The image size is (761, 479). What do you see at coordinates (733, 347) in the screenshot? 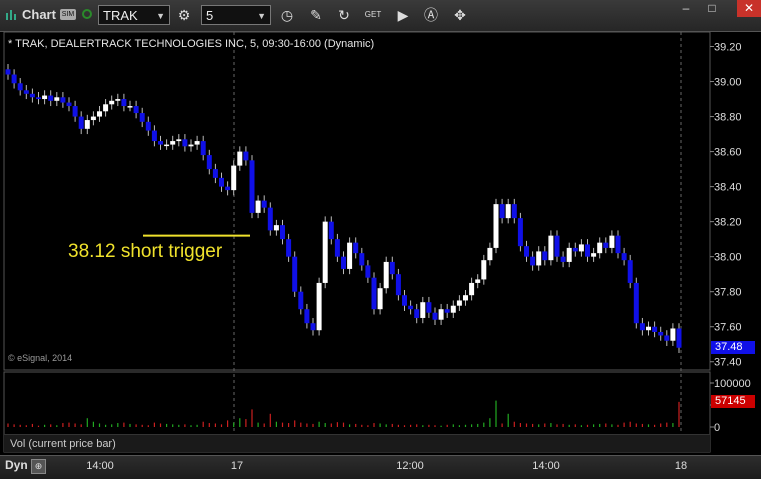
I see `last-price-badge: 37.48` at bounding box center [733, 347].